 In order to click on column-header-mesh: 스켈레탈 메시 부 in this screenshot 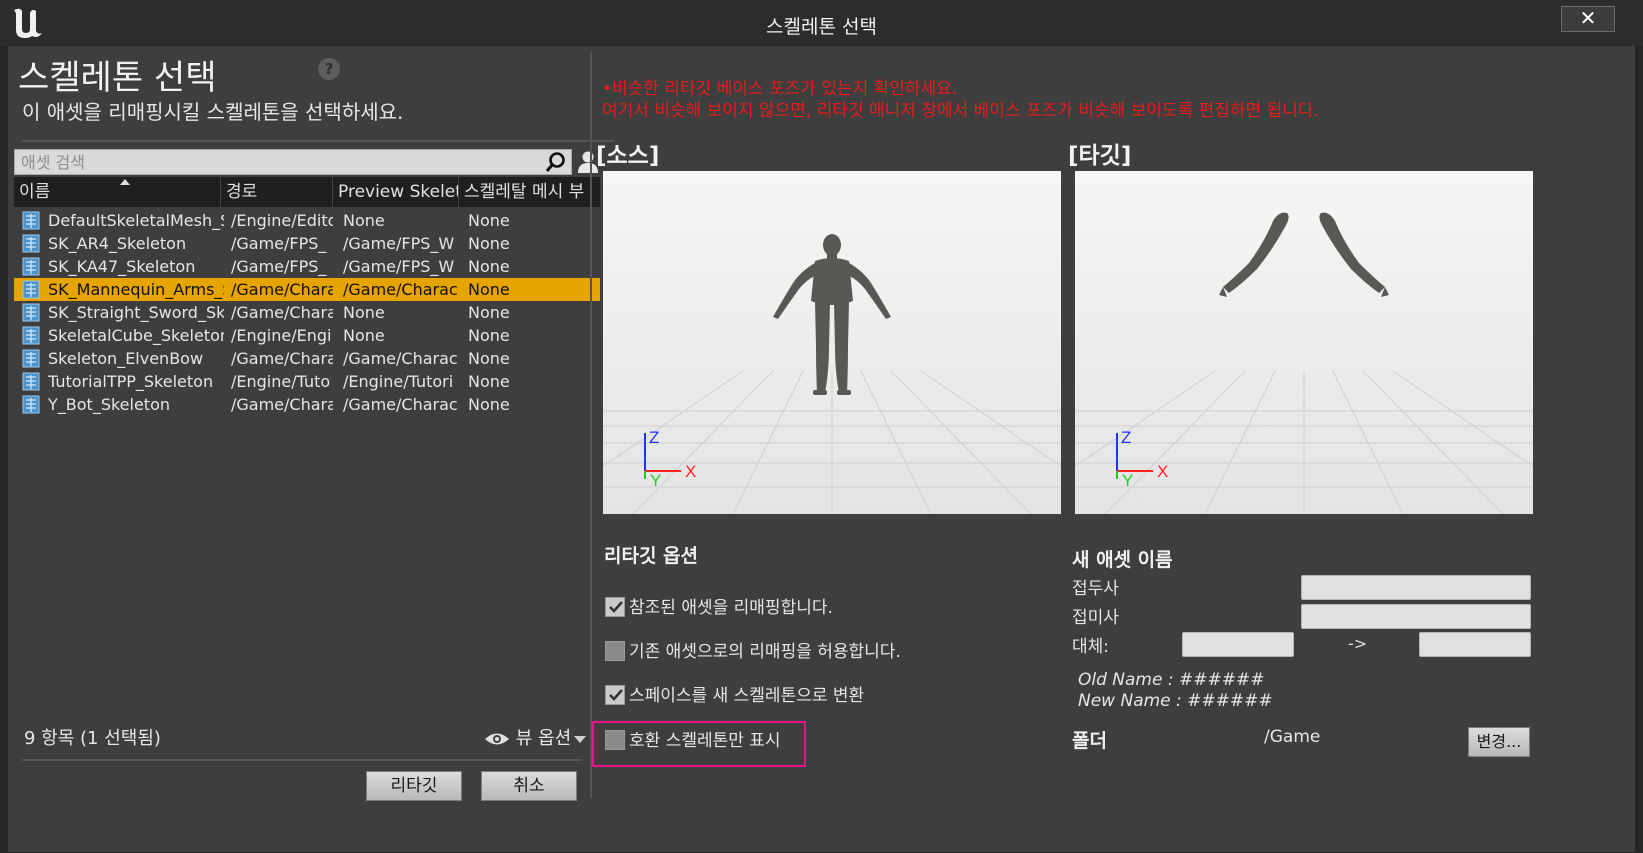, I will do `click(523, 192)`.